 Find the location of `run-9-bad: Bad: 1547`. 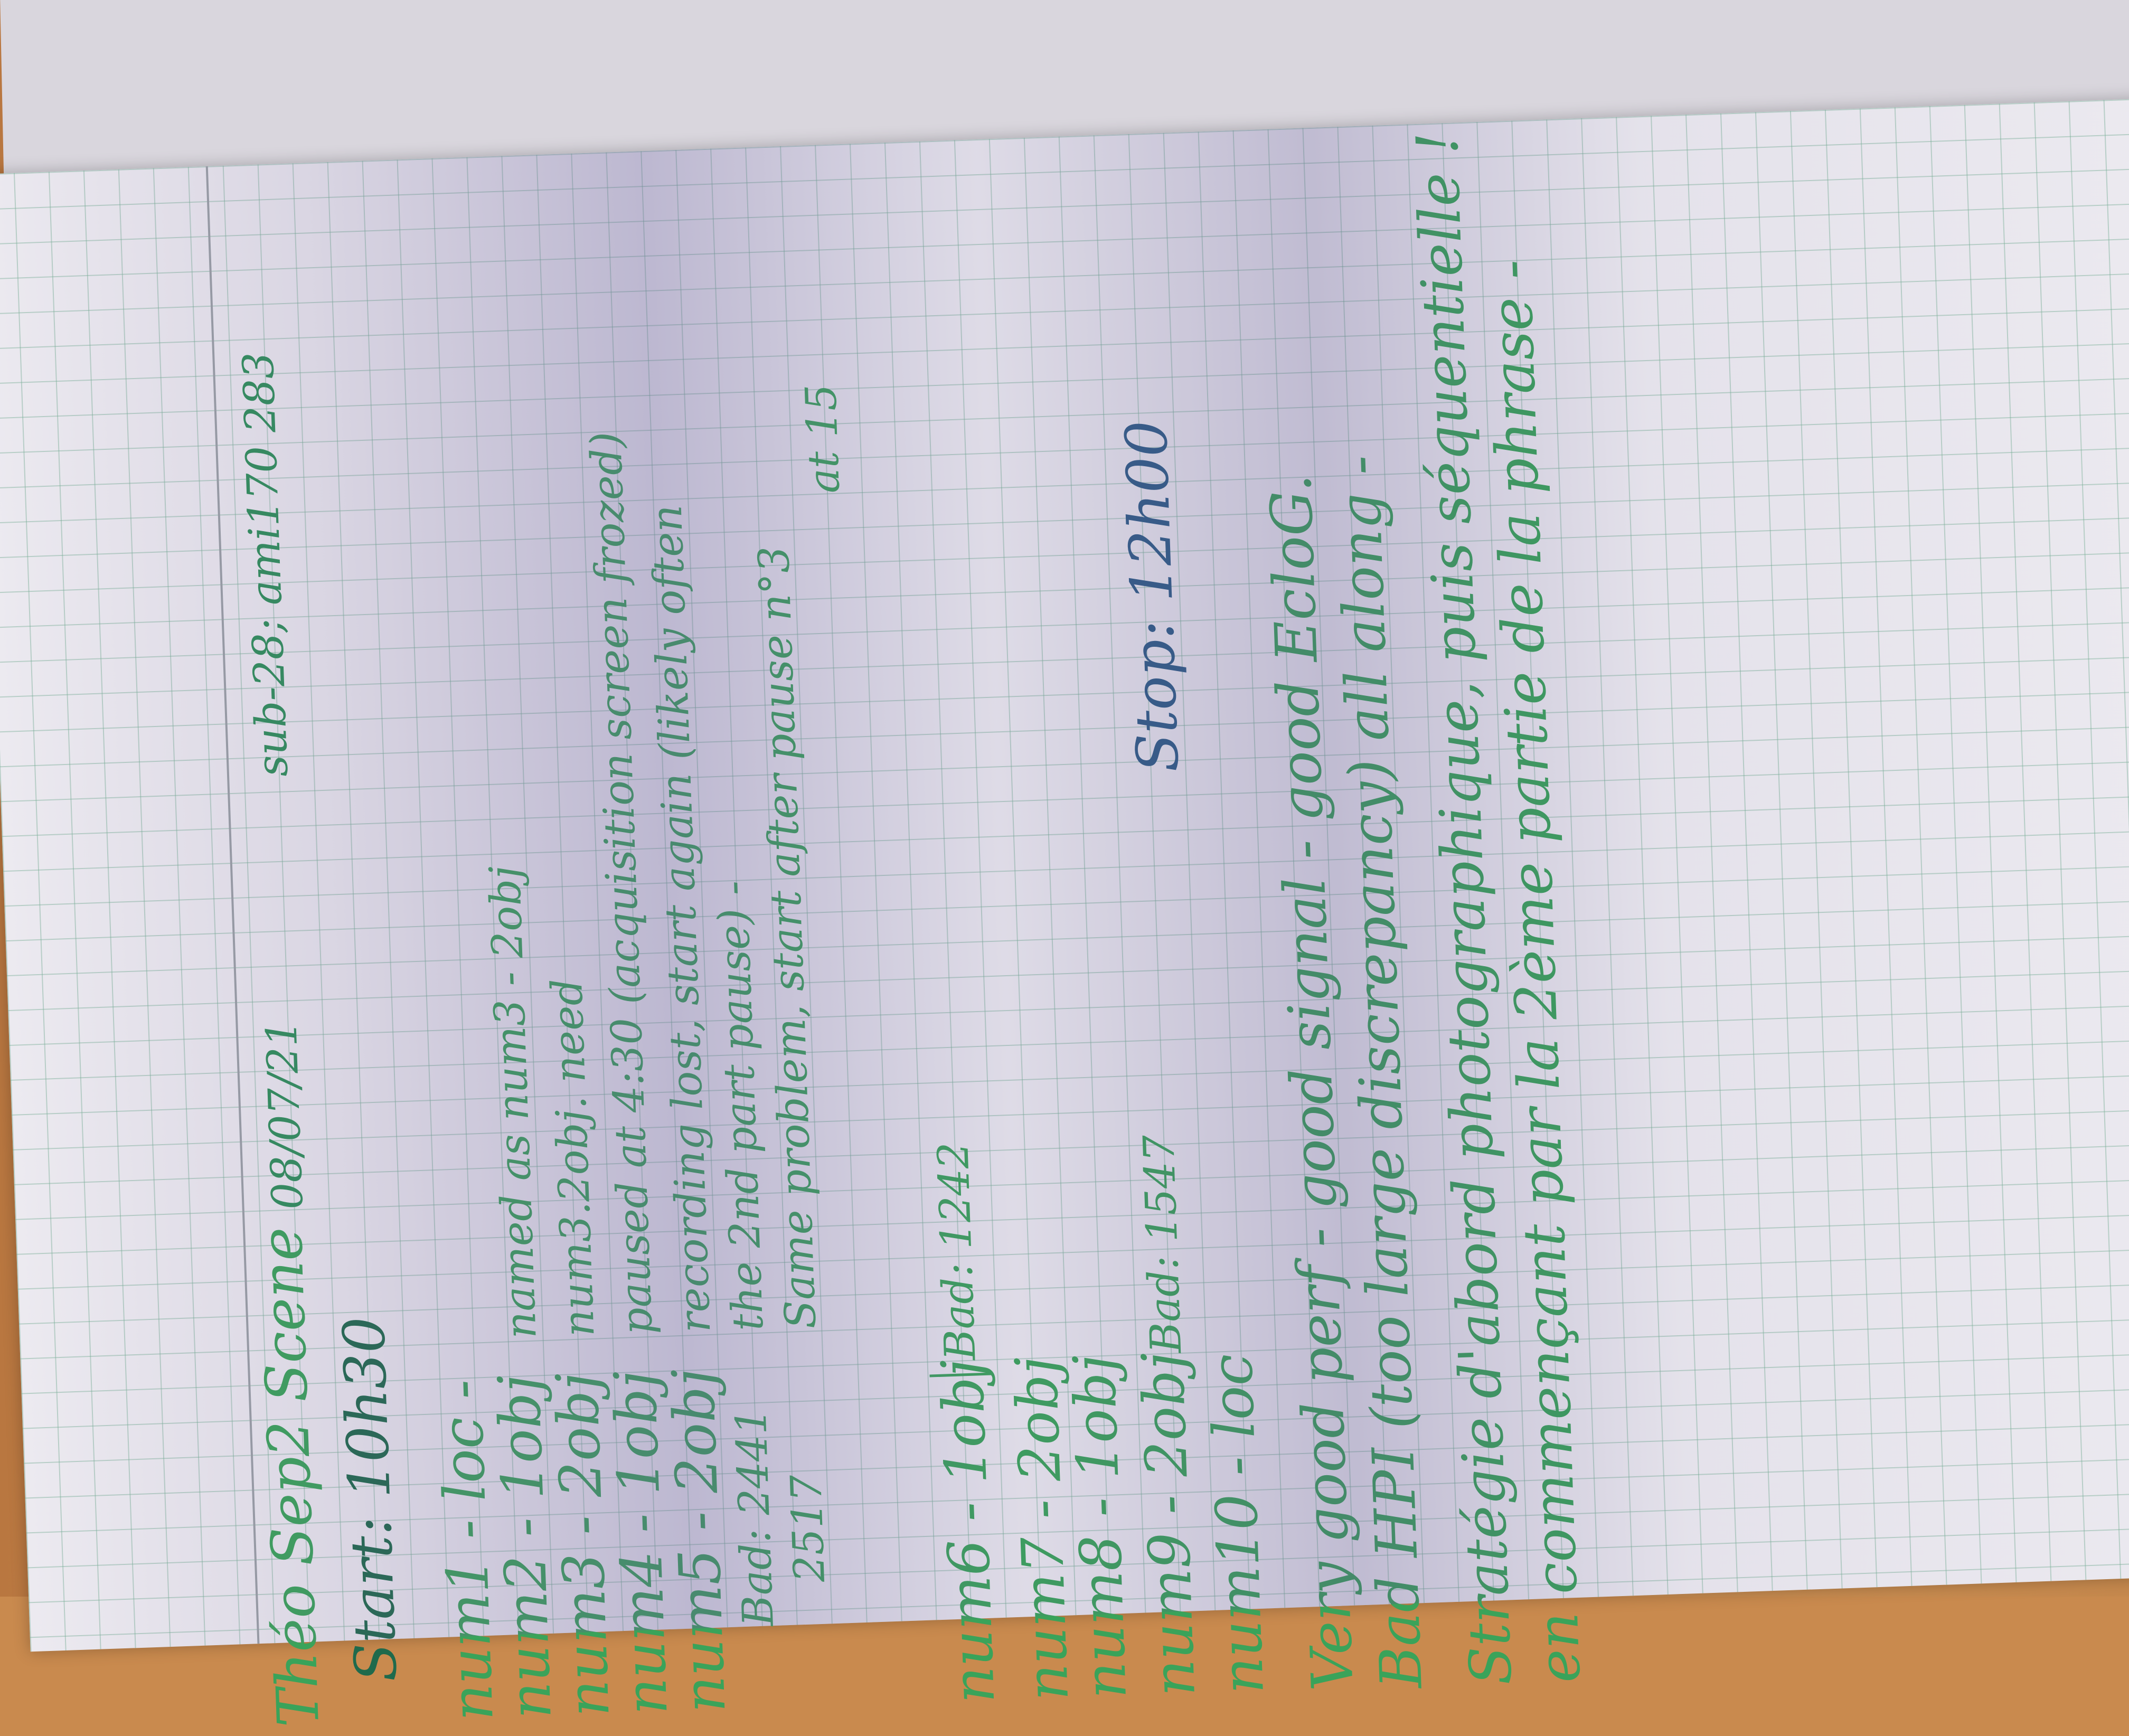

run-9-bad: Bad: 1547 is located at coordinates (1162, 1244).